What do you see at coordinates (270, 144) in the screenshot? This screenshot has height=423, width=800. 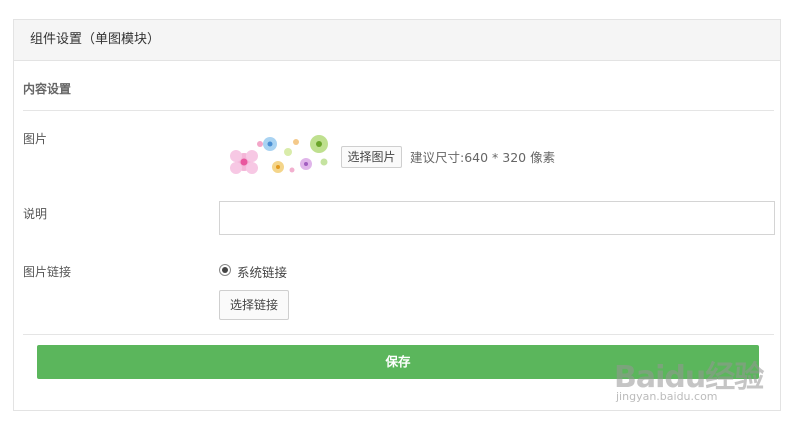 I see `flower-blue` at bounding box center [270, 144].